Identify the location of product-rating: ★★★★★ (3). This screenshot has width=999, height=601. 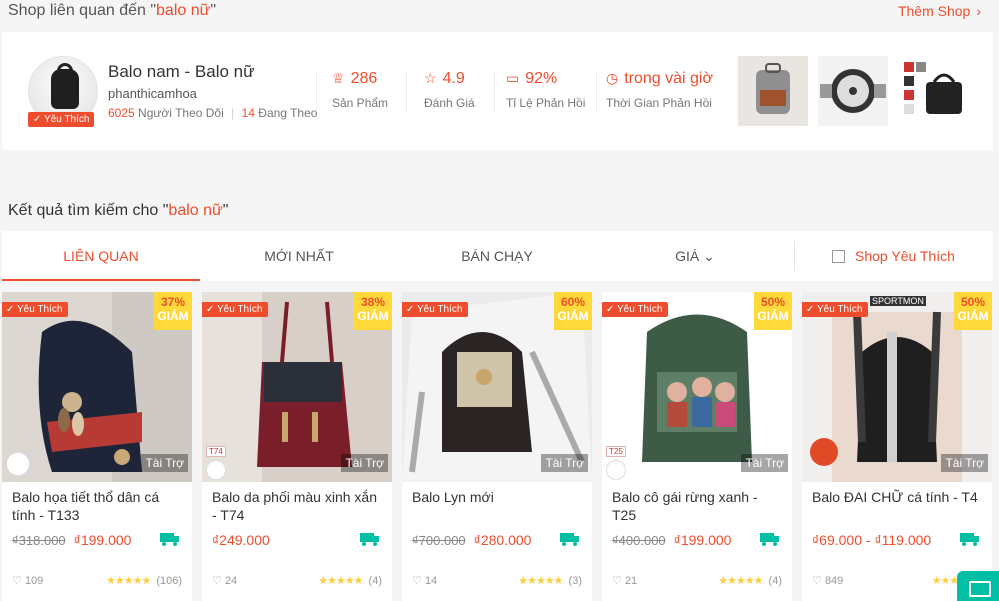
(550, 581).